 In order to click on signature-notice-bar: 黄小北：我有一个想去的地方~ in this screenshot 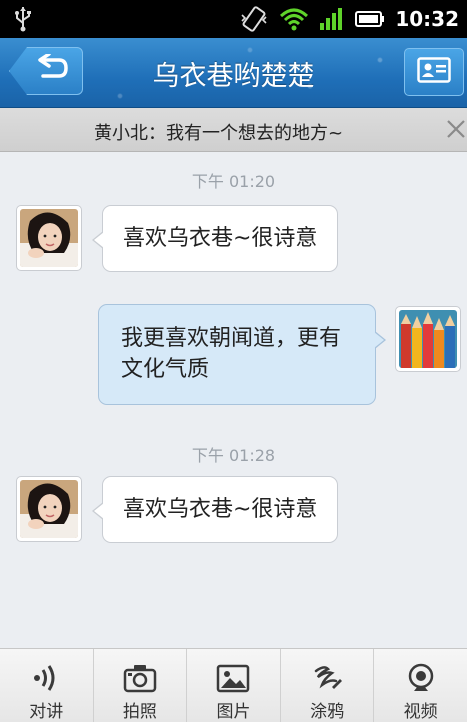, I will do `click(233, 130)`.